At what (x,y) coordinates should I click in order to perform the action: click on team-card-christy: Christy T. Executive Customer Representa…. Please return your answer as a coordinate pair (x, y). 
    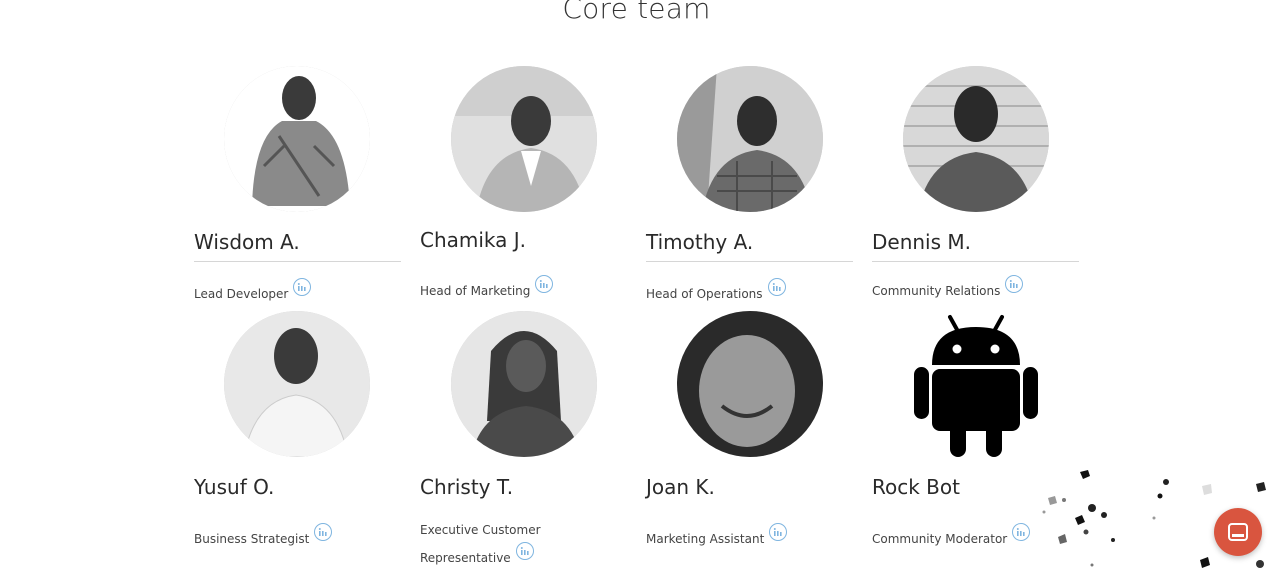
    Looking at the image, I should click on (525, 441).